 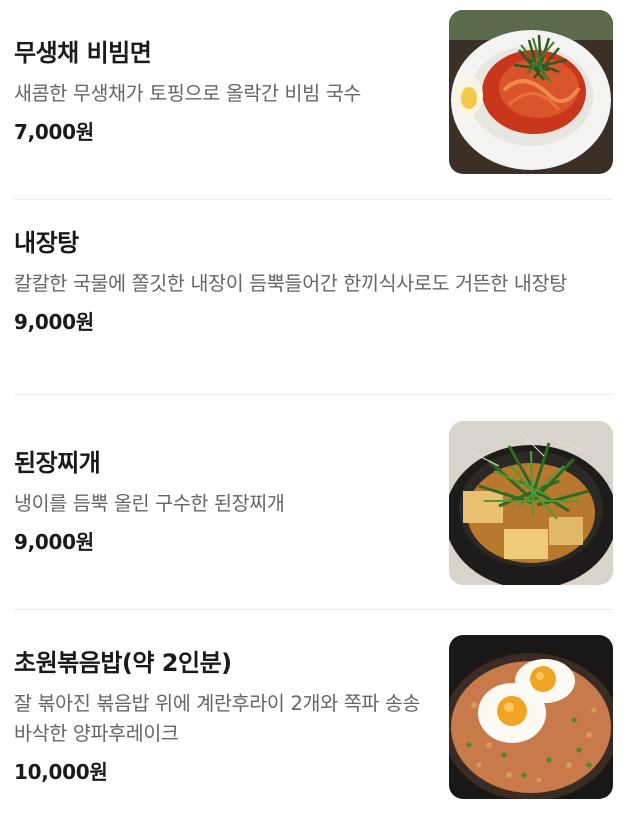 What do you see at coordinates (57, 463) in the screenshot?
I see `menu-item-name: 된장찌개` at bounding box center [57, 463].